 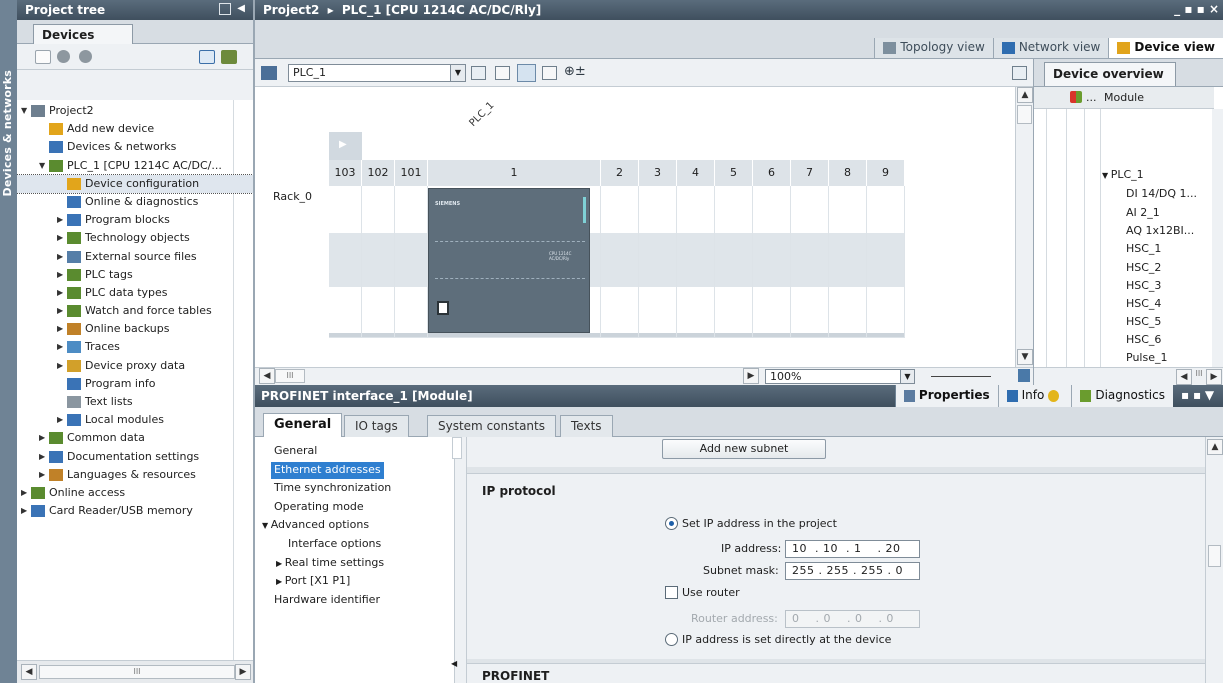 What do you see at coordinates (454, 663) in the screenshot?
I see `collapse-nav-icon: ◀` at bounding box center [454, 663].